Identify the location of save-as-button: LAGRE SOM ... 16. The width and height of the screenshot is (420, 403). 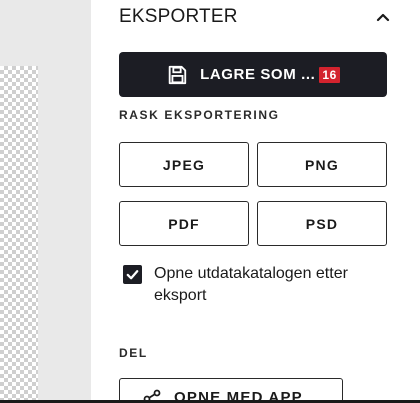
(253, 74).